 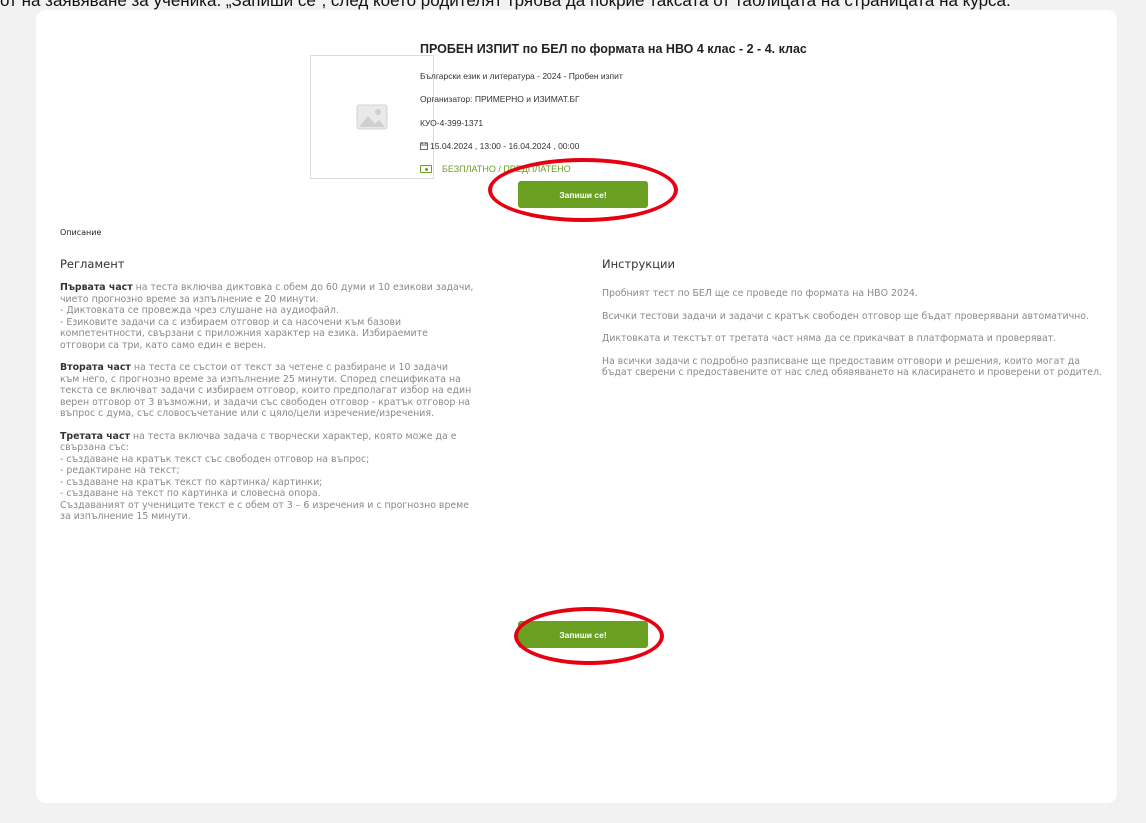 I want to click on event-thumbnail, so click(x=372, y=117).